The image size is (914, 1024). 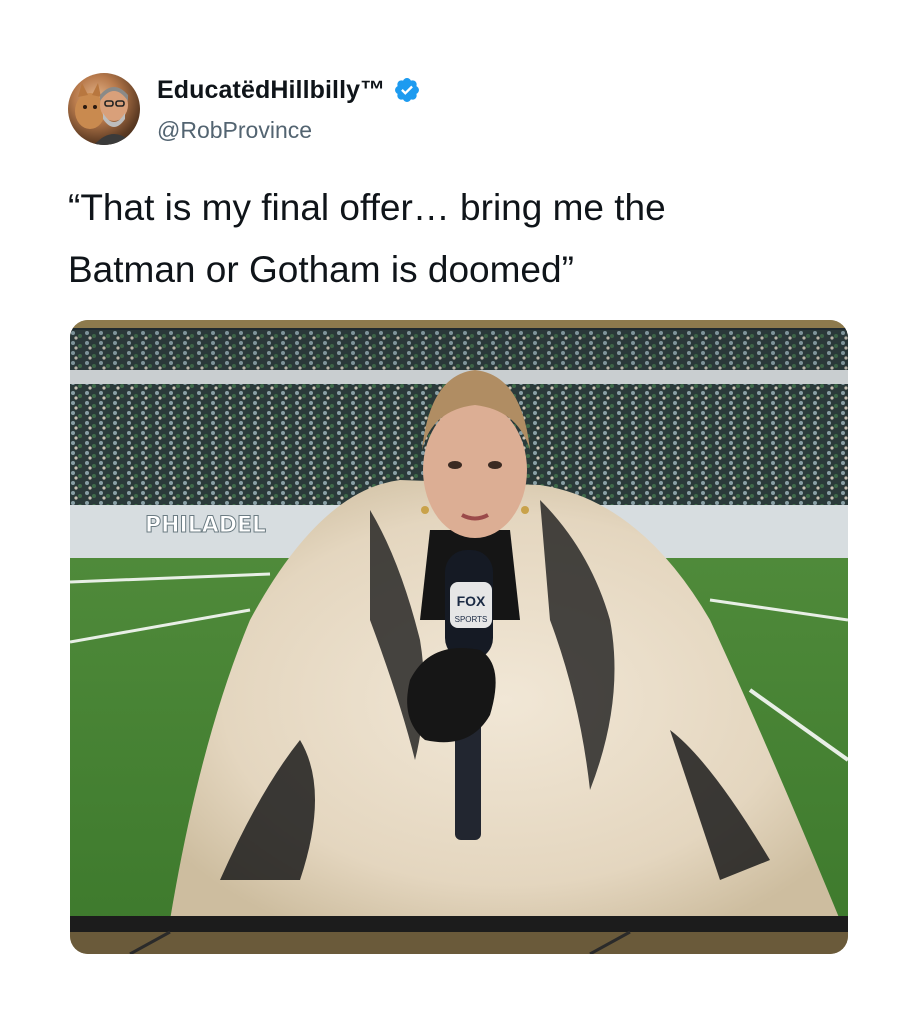 I want to click on avatar, so click(x=104, y=109).